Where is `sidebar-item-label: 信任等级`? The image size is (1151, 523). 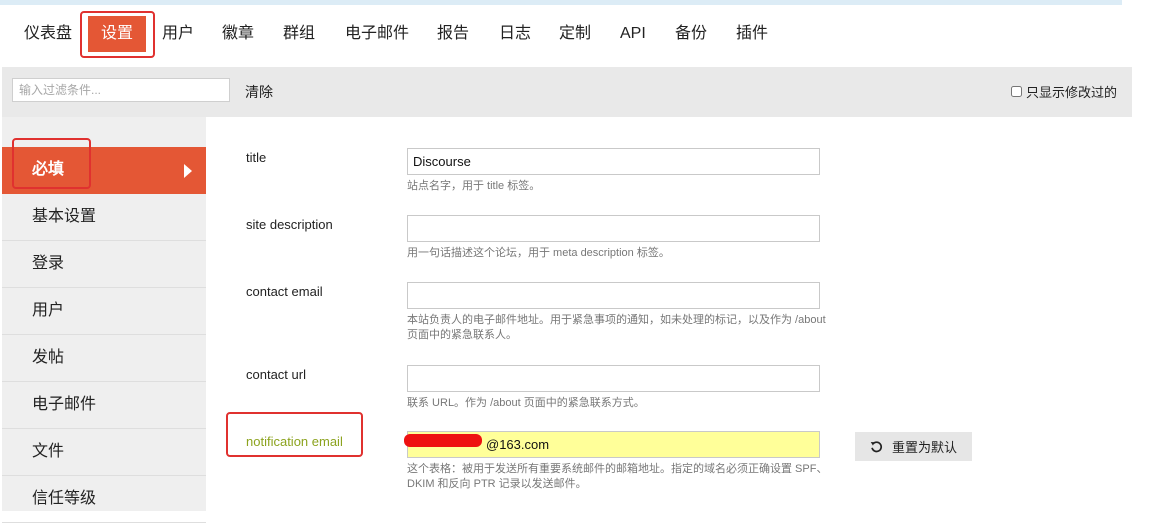
sidebar-item-label: 信任等级 is located at coordinates (64, 498).